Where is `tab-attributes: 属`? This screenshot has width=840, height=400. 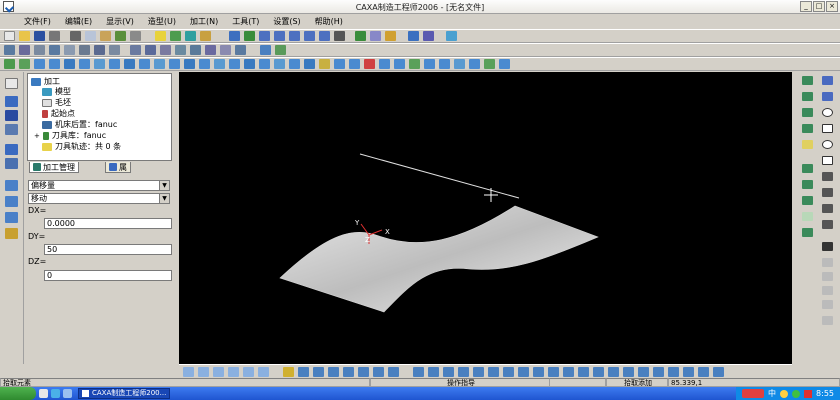 tab-attributes: 属 is located at coordinates (118, 167).